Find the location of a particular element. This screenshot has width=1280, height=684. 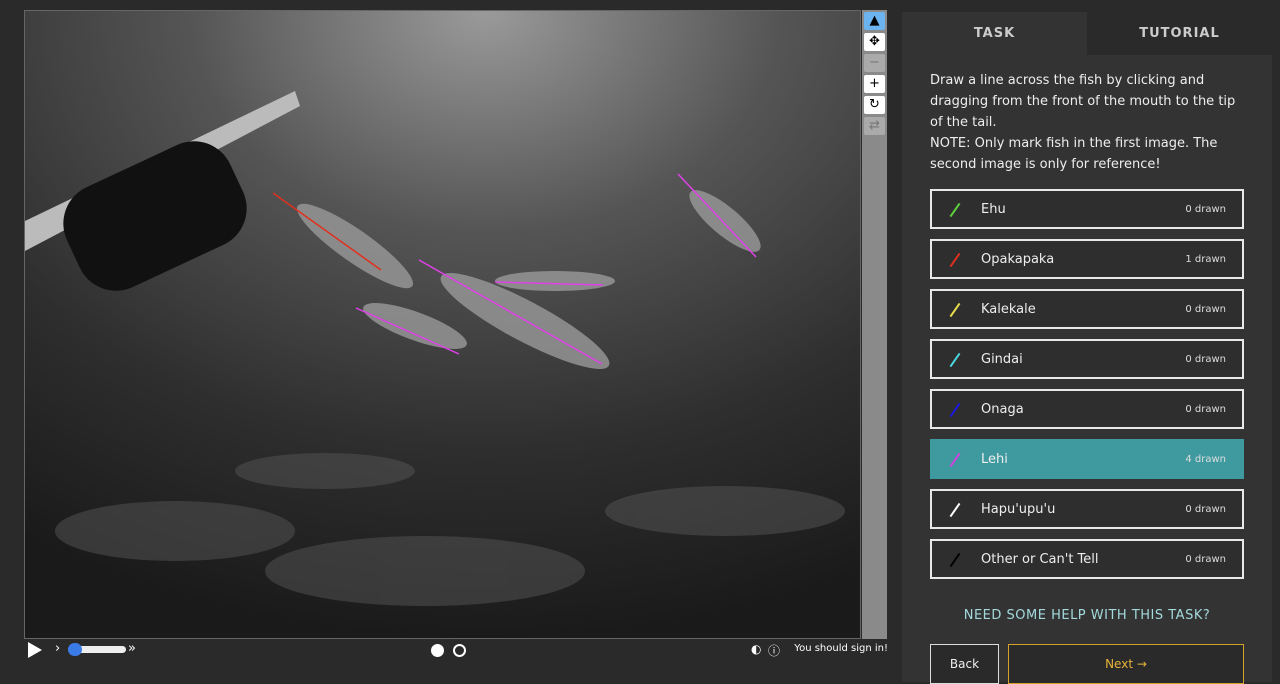

drawn-count: 1 drawn is located at coordinates (1205, 259).